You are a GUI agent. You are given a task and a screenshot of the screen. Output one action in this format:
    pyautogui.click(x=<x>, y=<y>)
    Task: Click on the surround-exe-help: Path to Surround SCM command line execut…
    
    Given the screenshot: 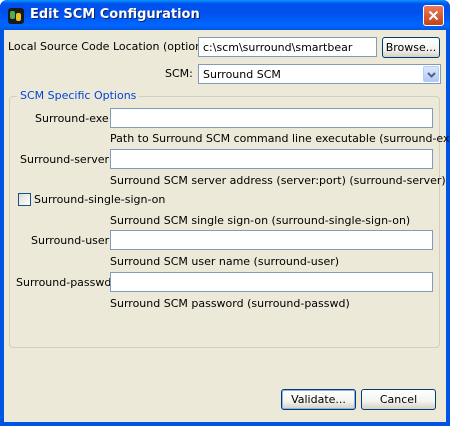 What is the action you would take?
    pyautogui.click(x=280, y=138)
    